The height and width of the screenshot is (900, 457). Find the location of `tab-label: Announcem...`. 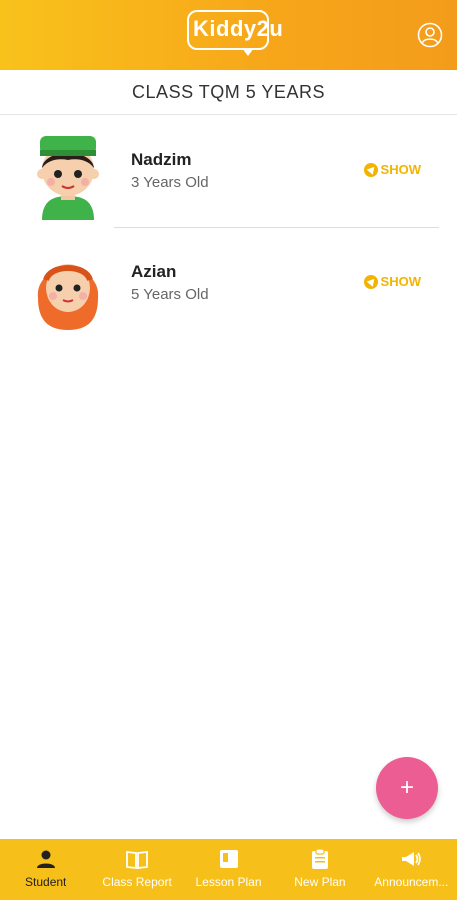

tab-label: Announcem... is located at coordinates (411, 882).